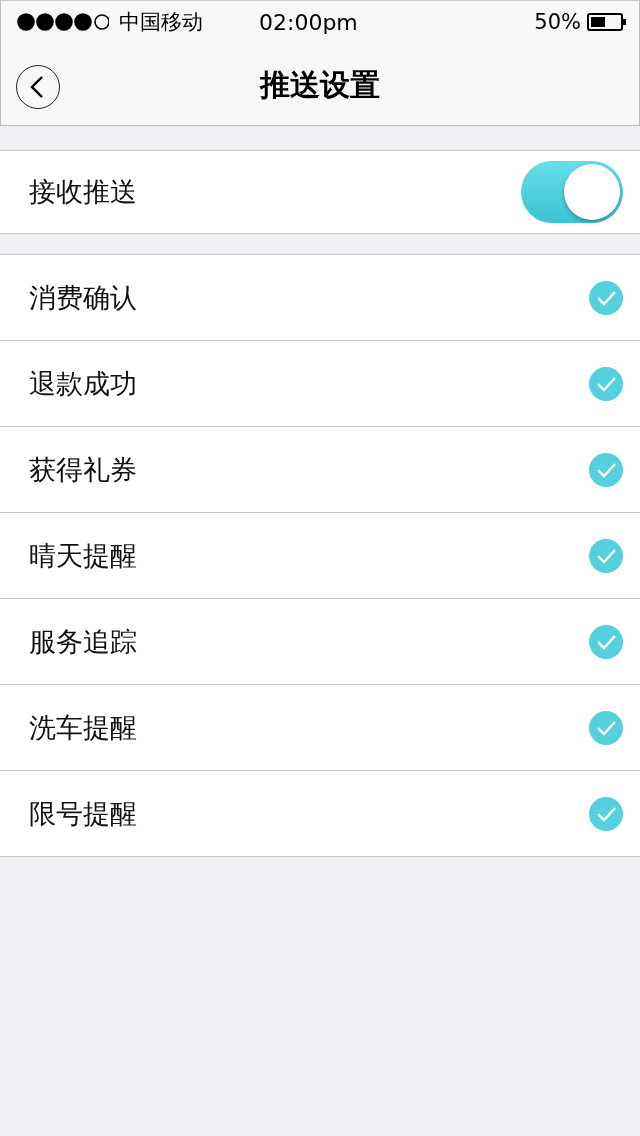 This screenshot has width=640, height=1136. Describe the element at coordinates (309, 22) in the screenshot. I see `status-time: 02:00pm` at that location.